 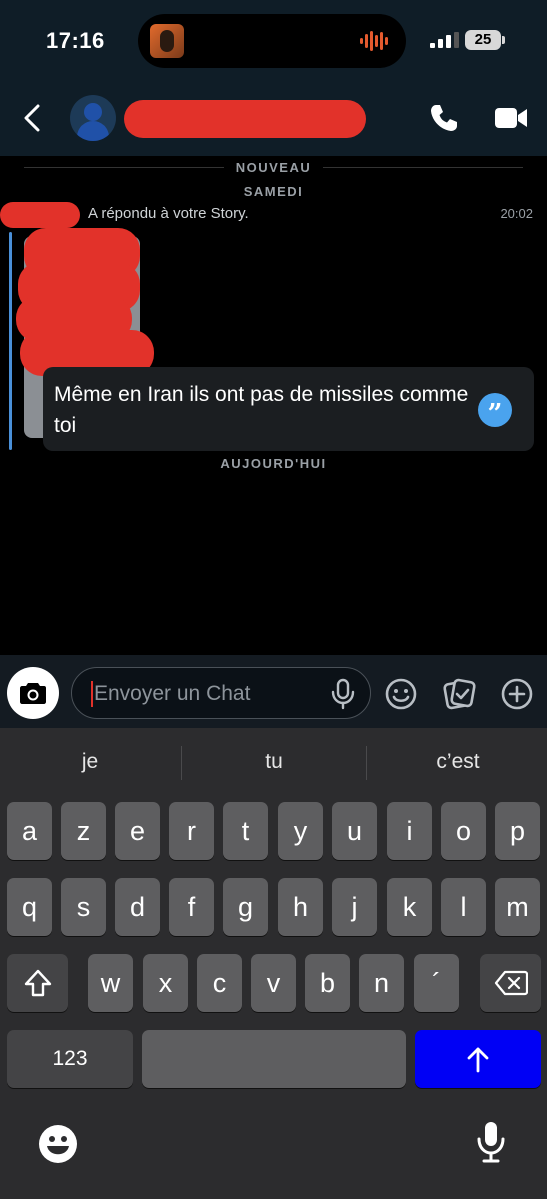 What do you see at coordinates (75, 40) in the screenshot?
I see `status-time: 17:16` at bounding box center [75, 40].